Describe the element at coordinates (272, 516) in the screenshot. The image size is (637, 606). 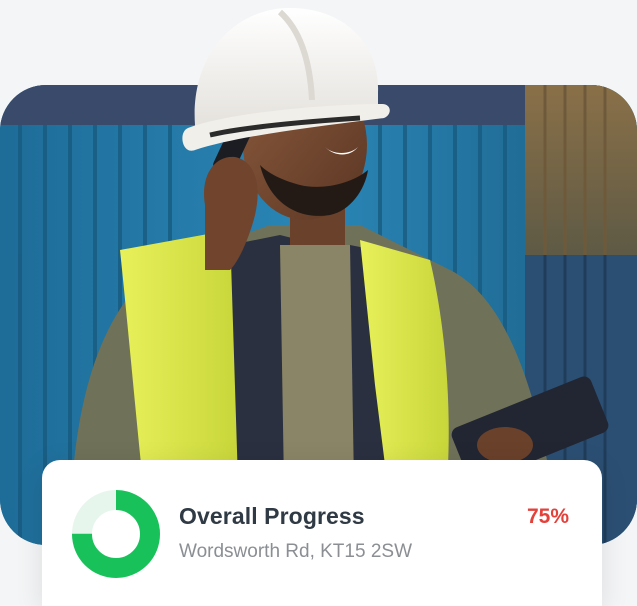
I see `progress-title: Overall Progress` at that location.